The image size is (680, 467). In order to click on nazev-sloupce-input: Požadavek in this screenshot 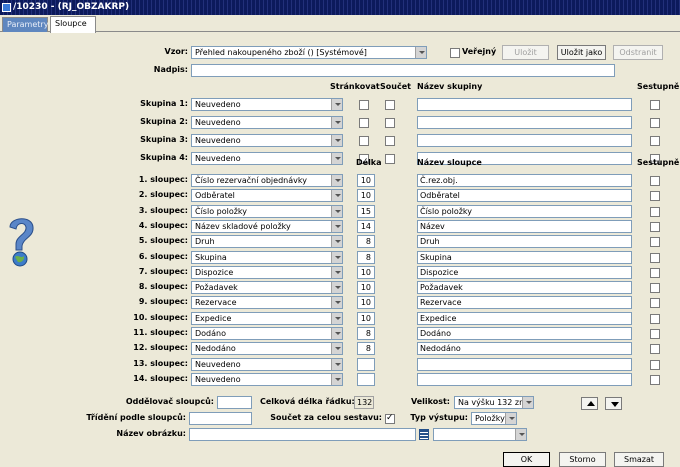, I will do `click(524, 288)`.